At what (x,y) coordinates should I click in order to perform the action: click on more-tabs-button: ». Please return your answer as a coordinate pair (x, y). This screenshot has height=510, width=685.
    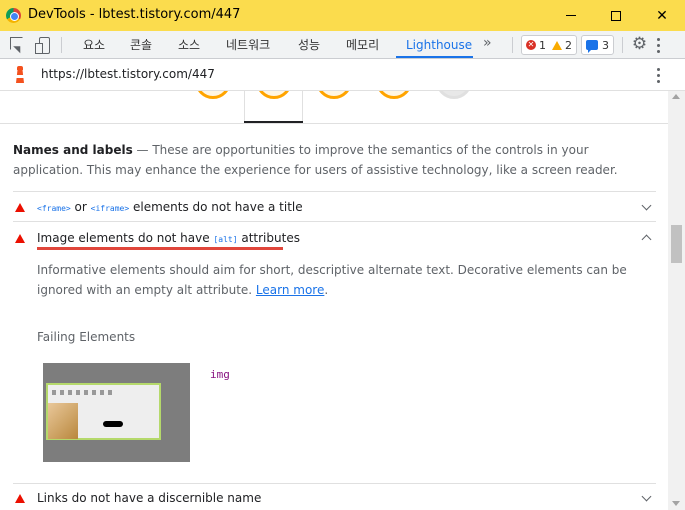
    Looking at the image, I should click on (487, 43).